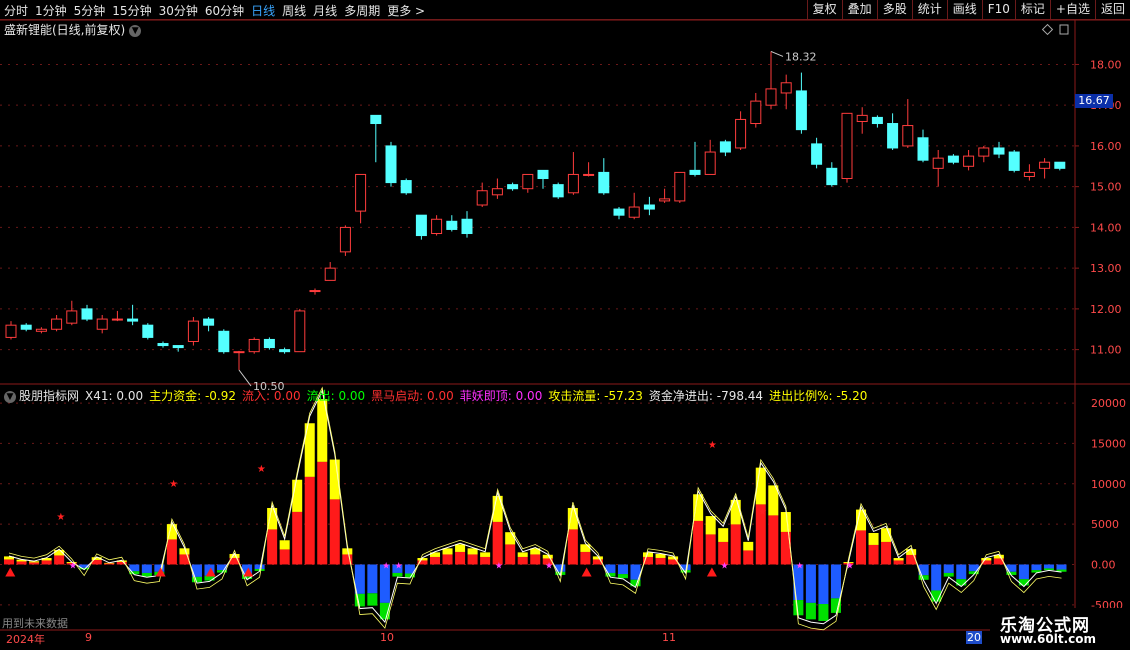 The image size is (1130, 650). I want to click on date-label-nov: 11, so click(669, 637).